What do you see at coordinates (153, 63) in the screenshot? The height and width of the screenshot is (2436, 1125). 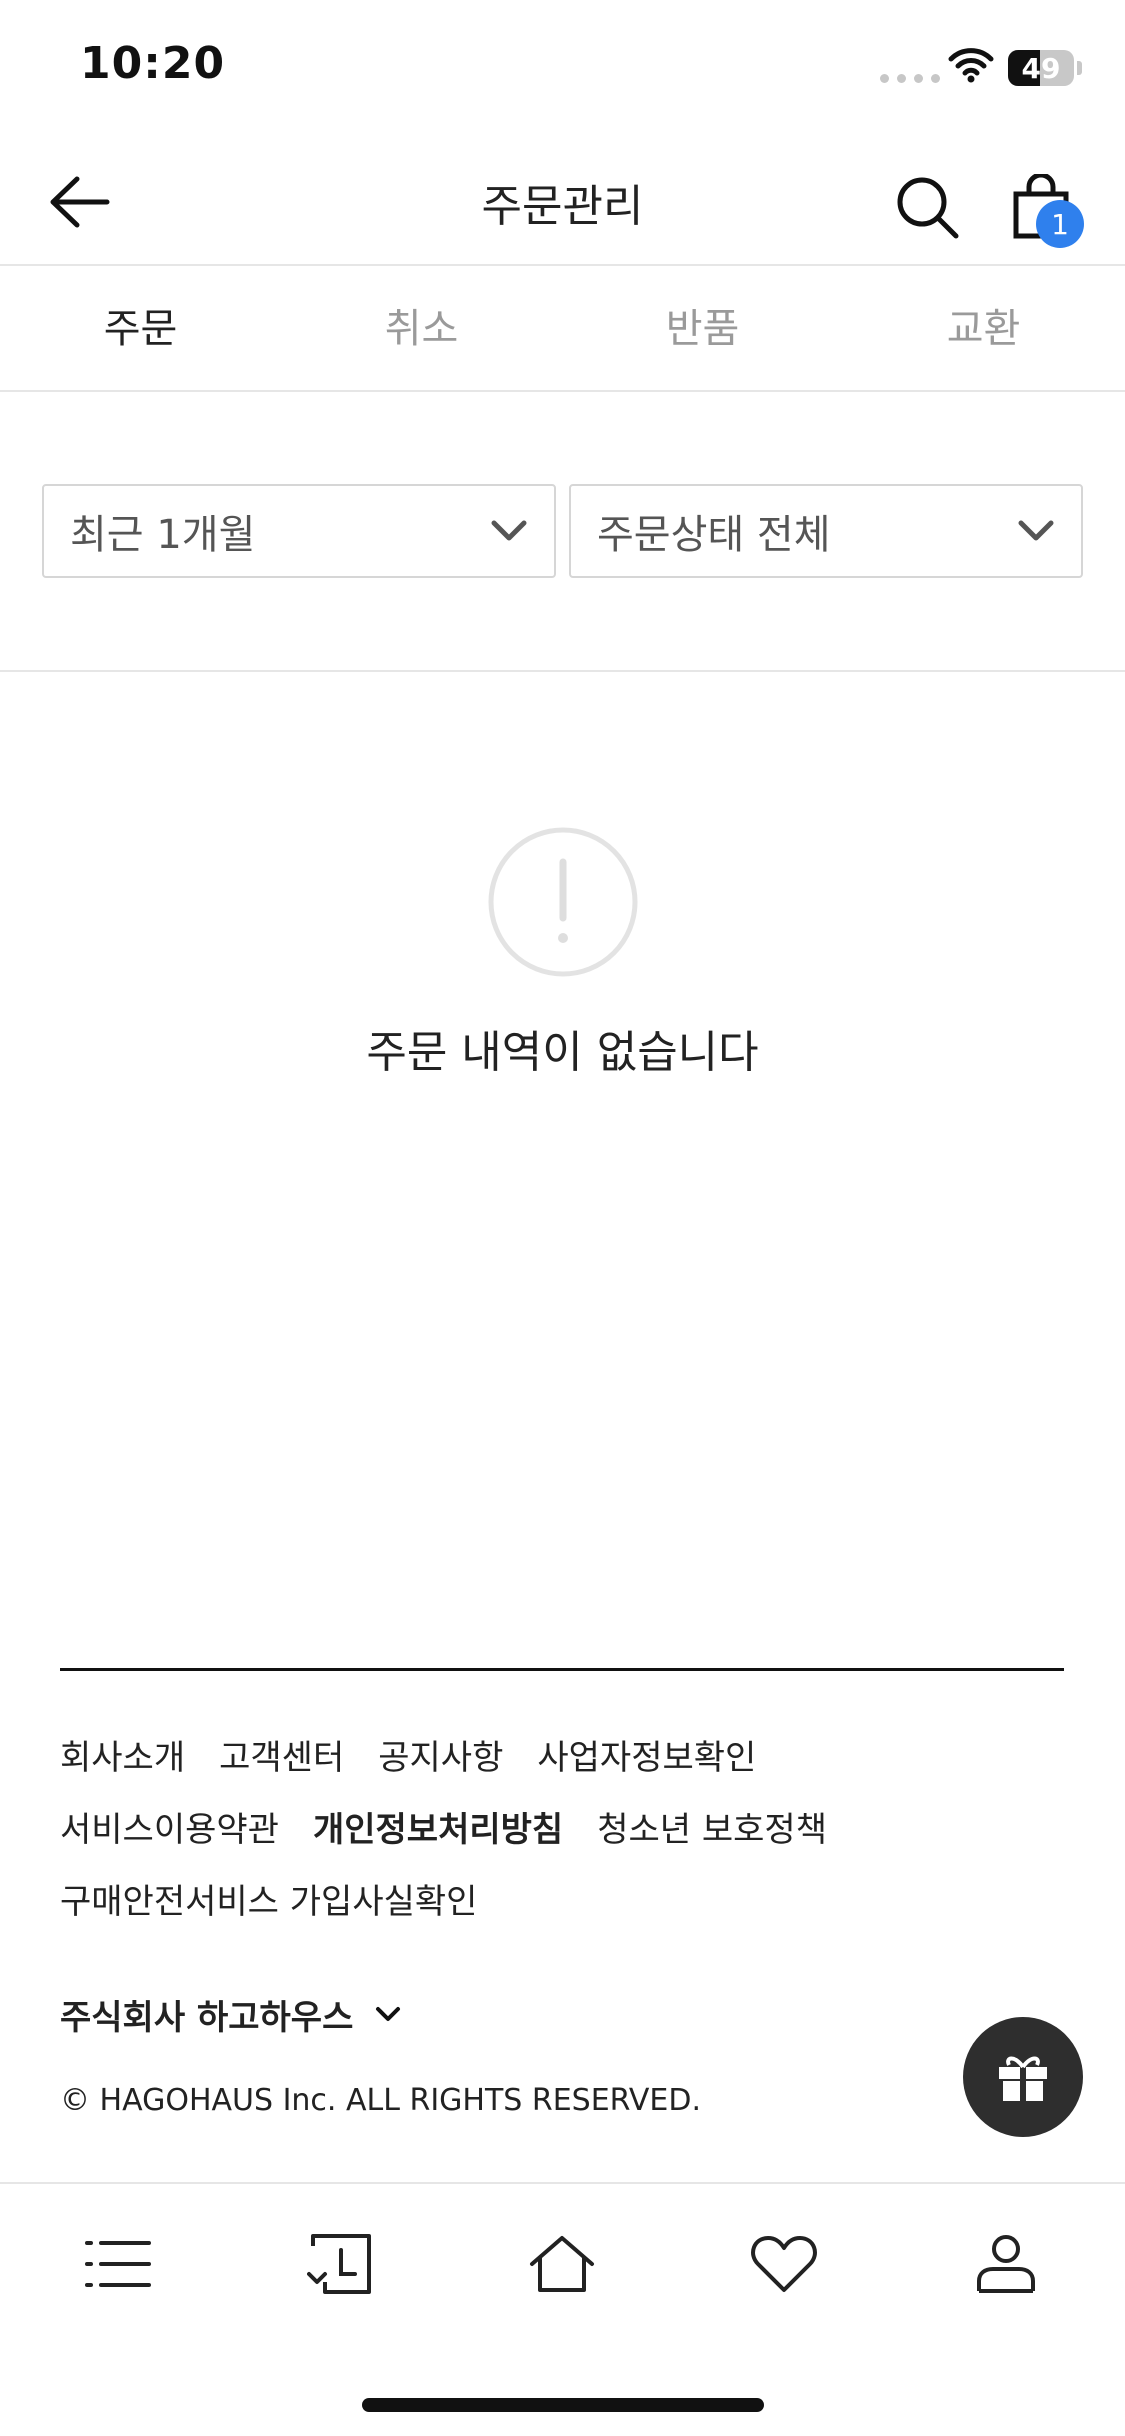 I see `status-time: 10:20` at bounding box center [153, 63].